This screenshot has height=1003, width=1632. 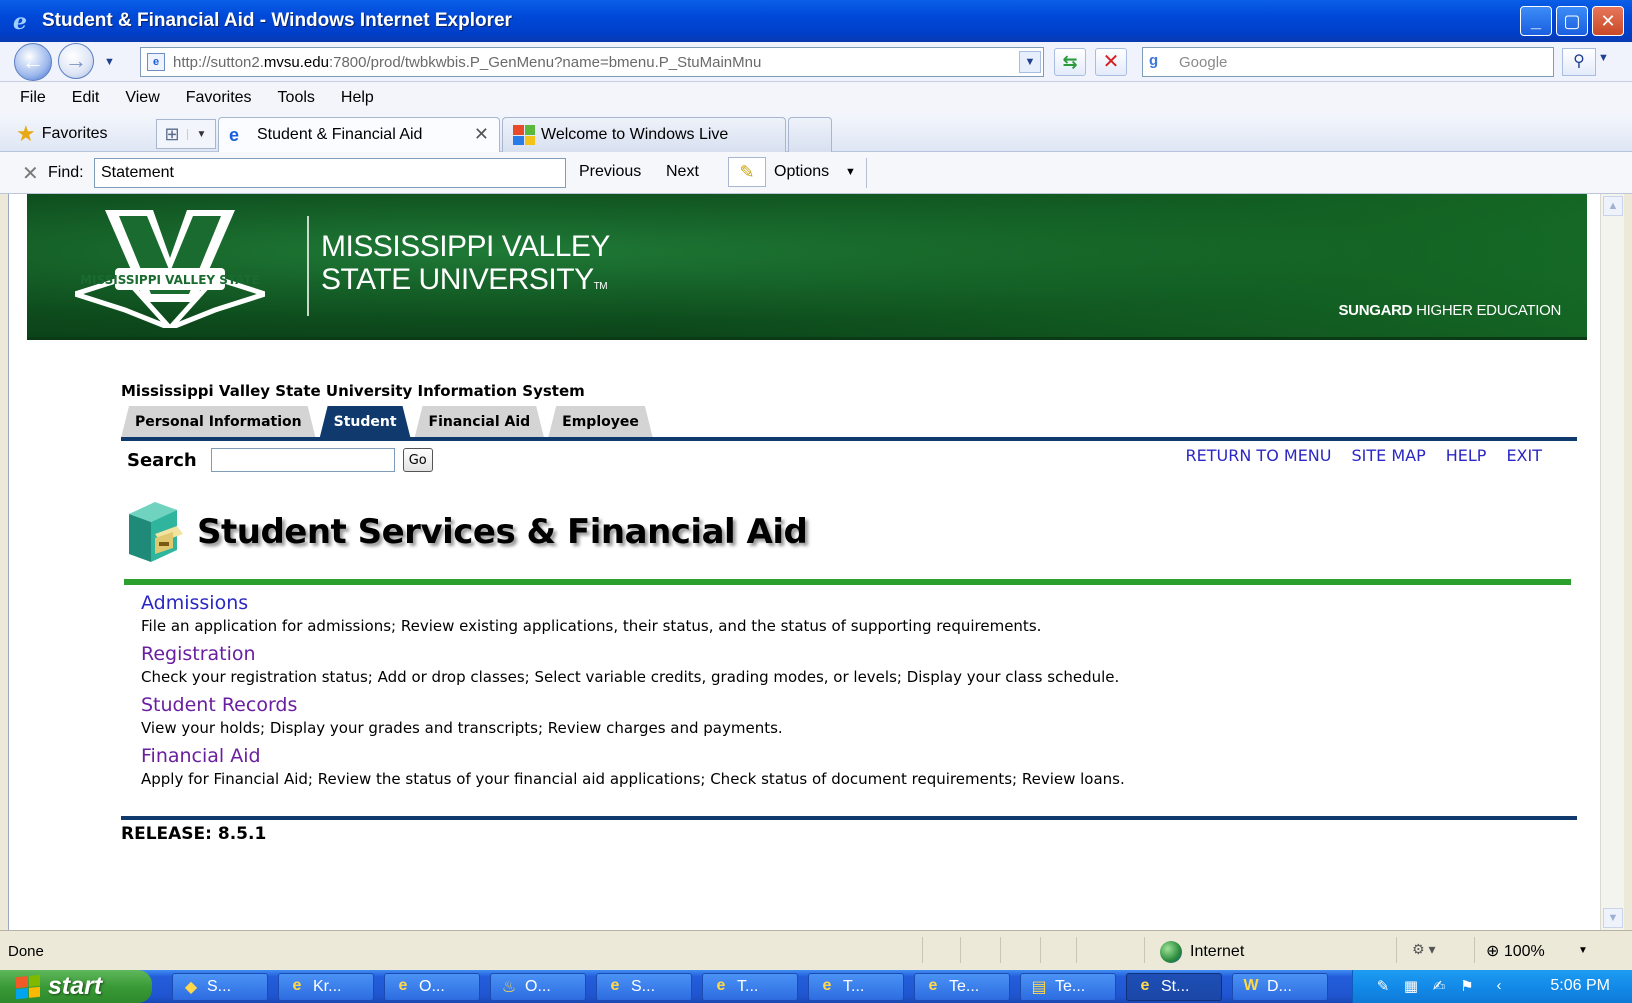 What do you see at coordinates (1070, 62) in the screenshot?
I see `refresh-button: ⇆` at bounding box center [1070, 62].